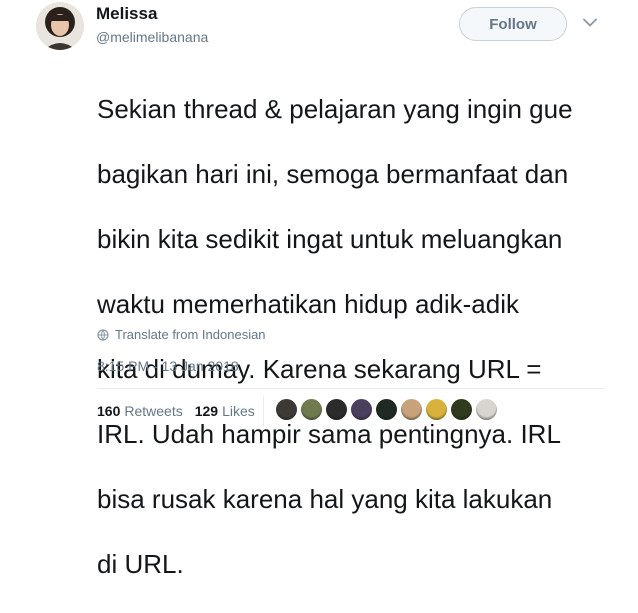  Describe the element at coordinates (308, 303) in the screenshot. I see `tweet-line: waktu memerhatikan hidup adik-adik` at that location.